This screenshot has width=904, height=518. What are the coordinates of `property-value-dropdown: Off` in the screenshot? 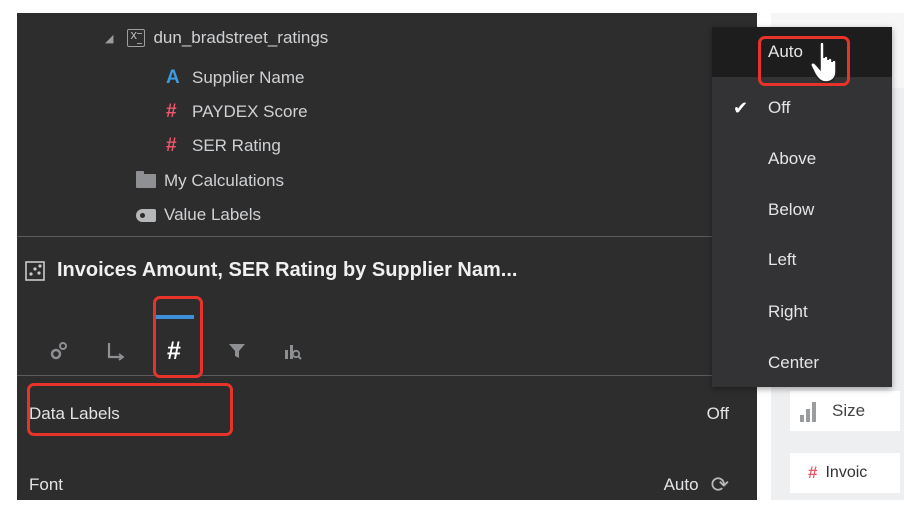 It's located at (718, 414).